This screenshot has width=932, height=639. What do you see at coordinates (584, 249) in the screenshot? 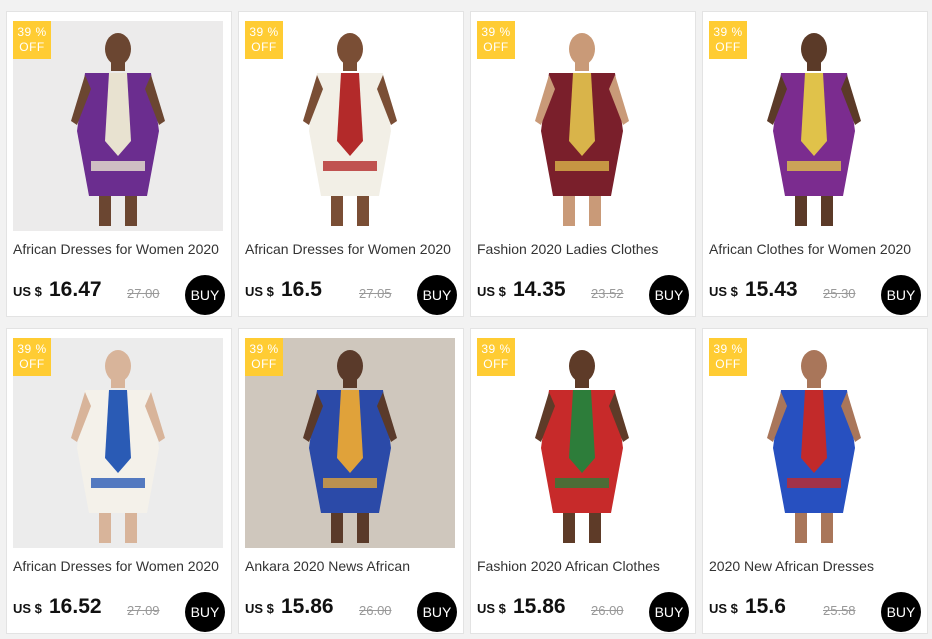
I see `product-title: Fashion 2020 Ladies Clothes` at bounding box center [584, 249].